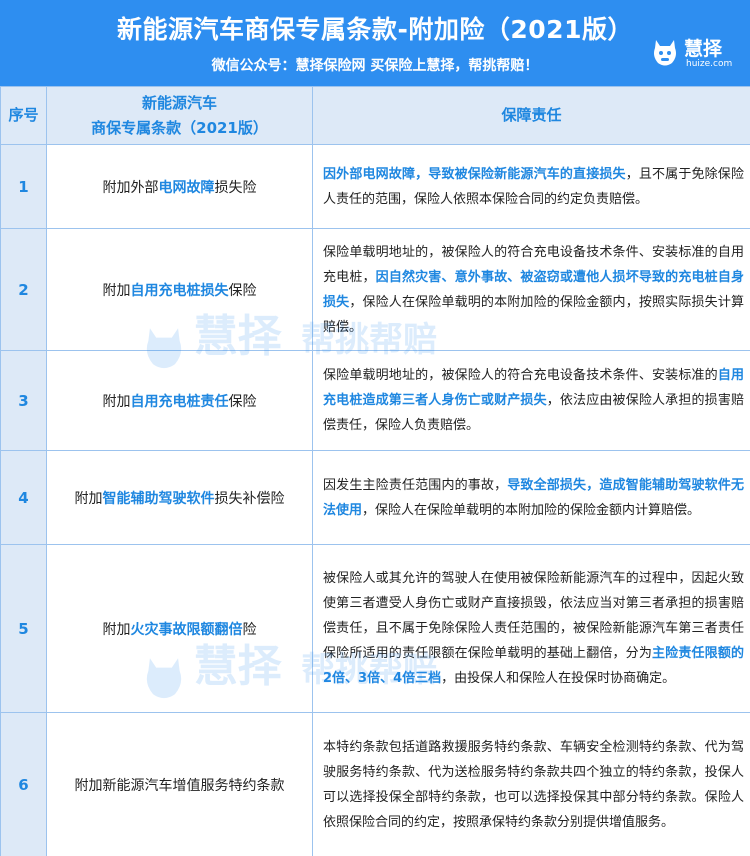  Describe the element at coordinates (531, 510) in the screenshot. I see `desc-text: ，保险人在保险单载明的本附加险的保险金额内计算赔偿。` at that location.